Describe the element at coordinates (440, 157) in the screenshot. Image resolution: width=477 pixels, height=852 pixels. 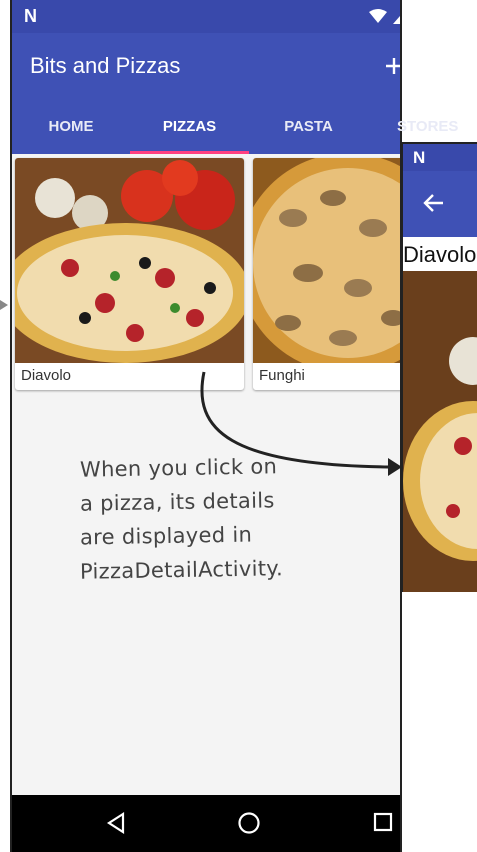
I see `detail-status-bar: N` at that location.